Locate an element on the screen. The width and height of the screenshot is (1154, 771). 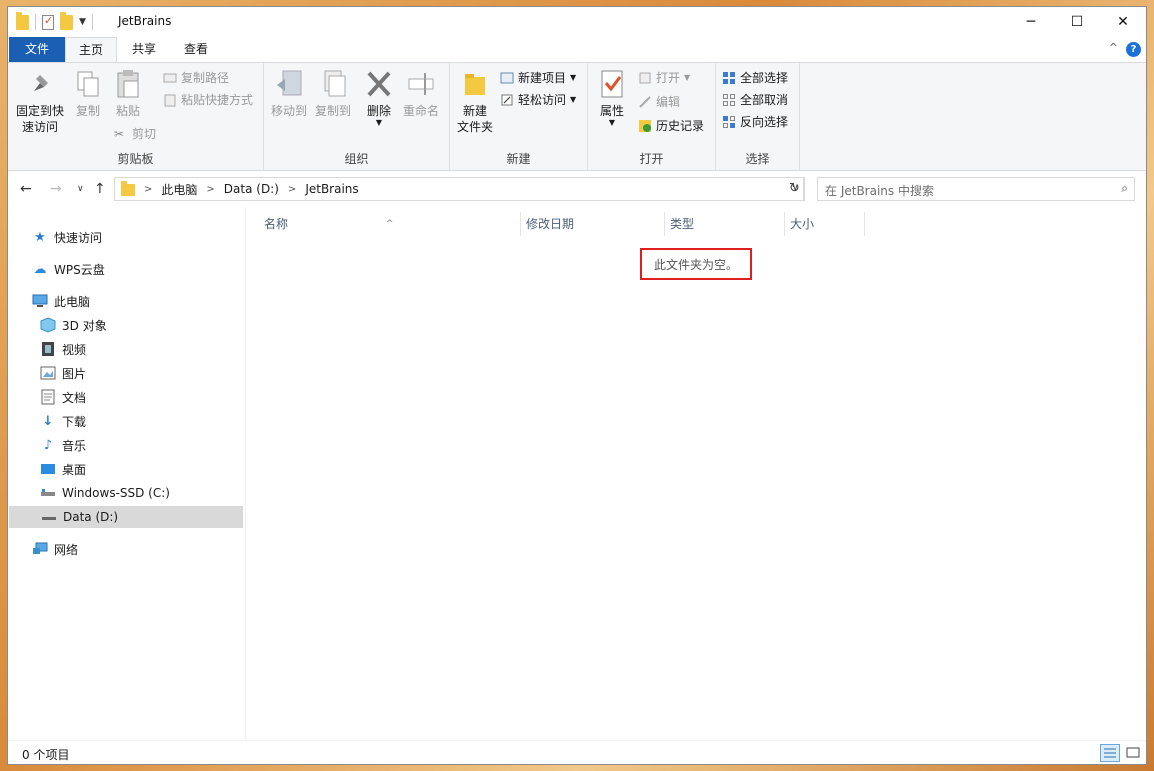
help-icon: ? is located at coordinates (1133, 49).